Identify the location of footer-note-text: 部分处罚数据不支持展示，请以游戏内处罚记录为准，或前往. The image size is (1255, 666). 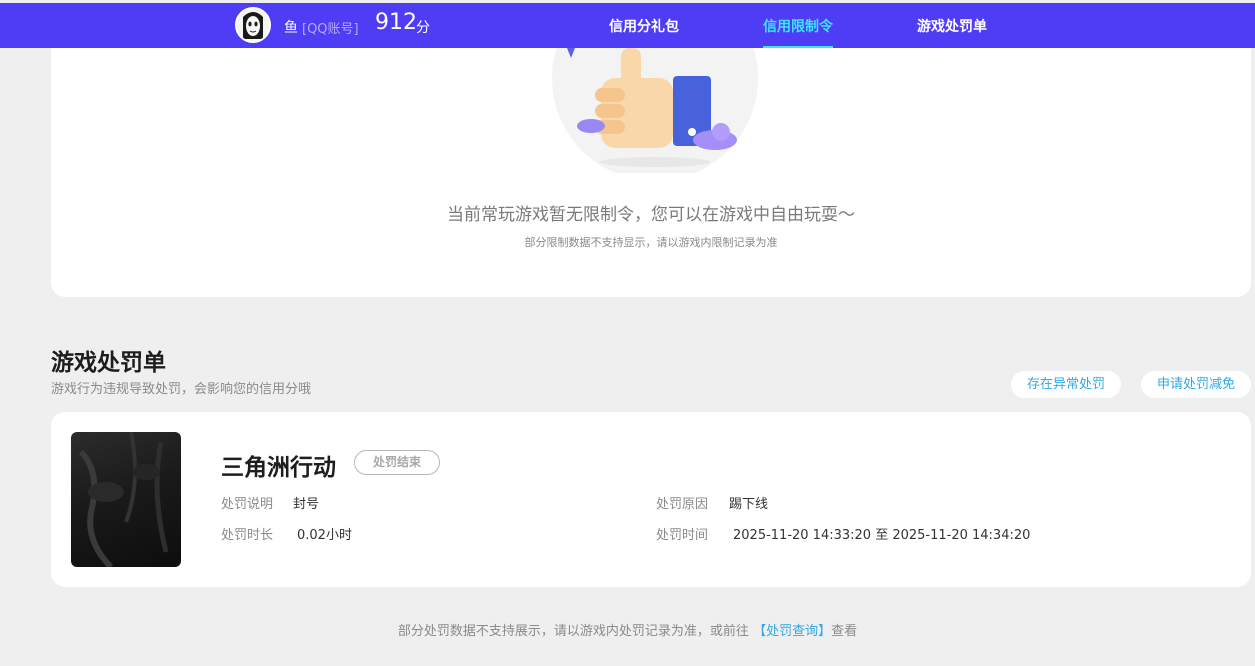
(573, 631).